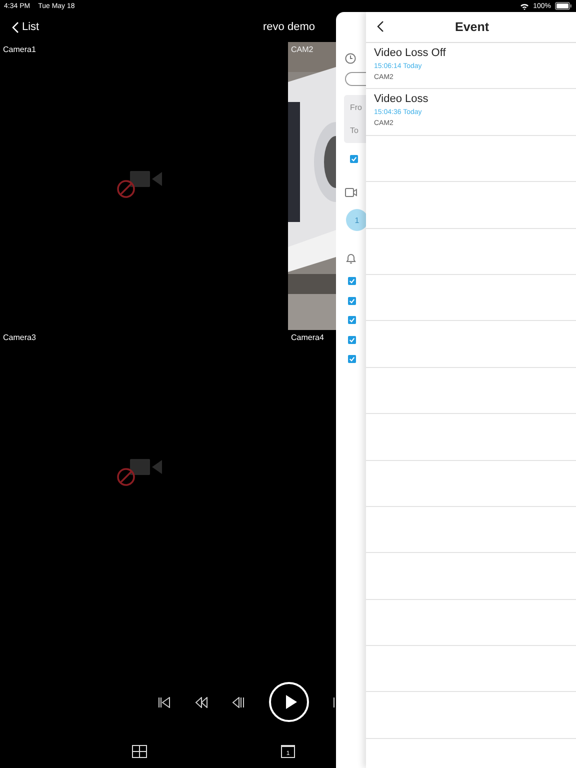 This screenshot has height=768, width=576. I want to click on to-label: To, so click(354, 130).